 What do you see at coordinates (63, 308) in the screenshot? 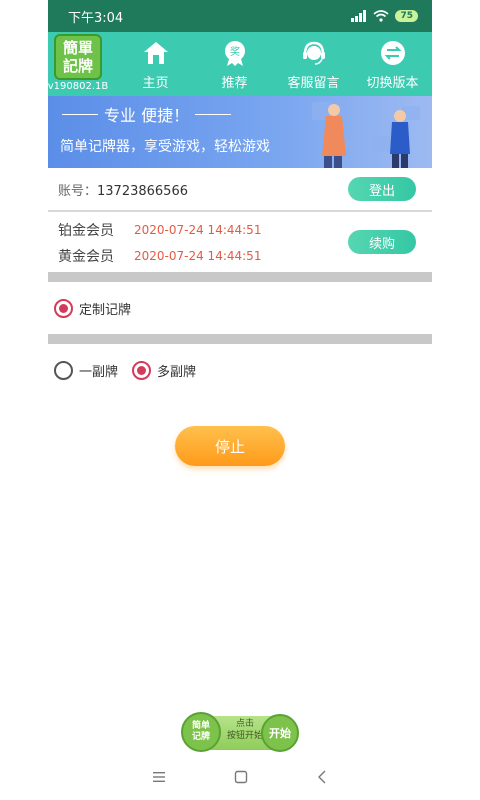
I see `custom-radio` at bounding box center [63, 308].